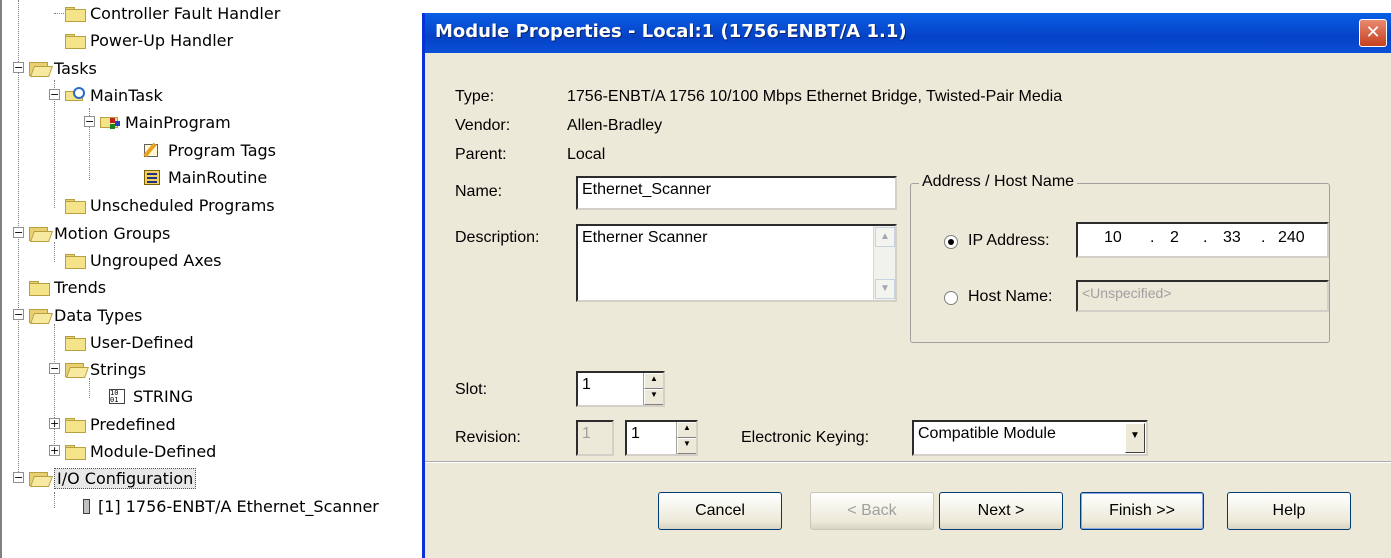 This screenshot has height=558, width=1391. I want to click on datatype-folder-icon: ℹ, so click(75, 342).